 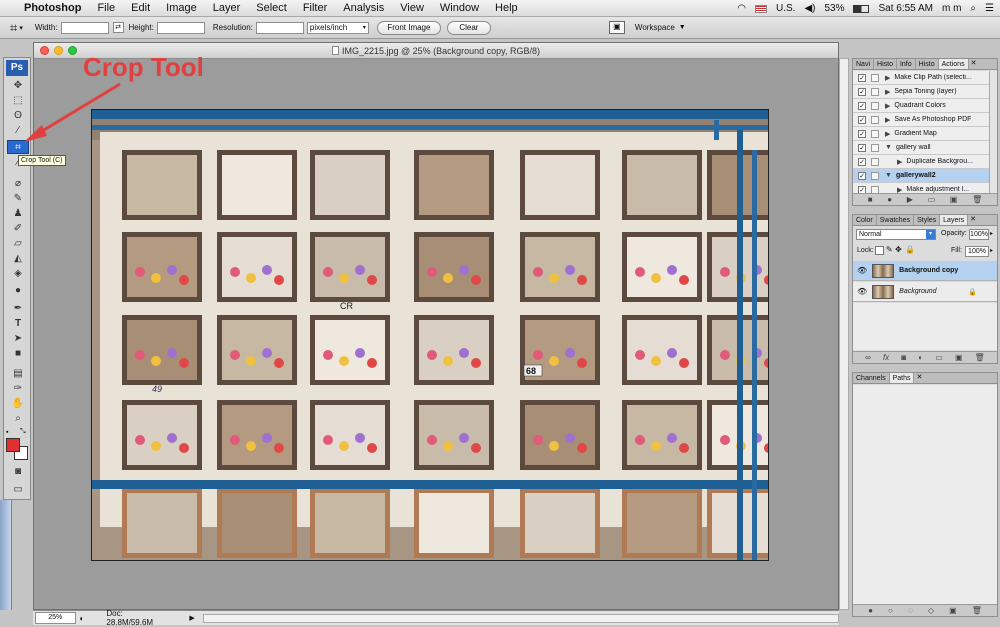 What do you see at coordinates (279, 27) in the screenshot?
I see `resolution-input` at bounding box center [279, 27].